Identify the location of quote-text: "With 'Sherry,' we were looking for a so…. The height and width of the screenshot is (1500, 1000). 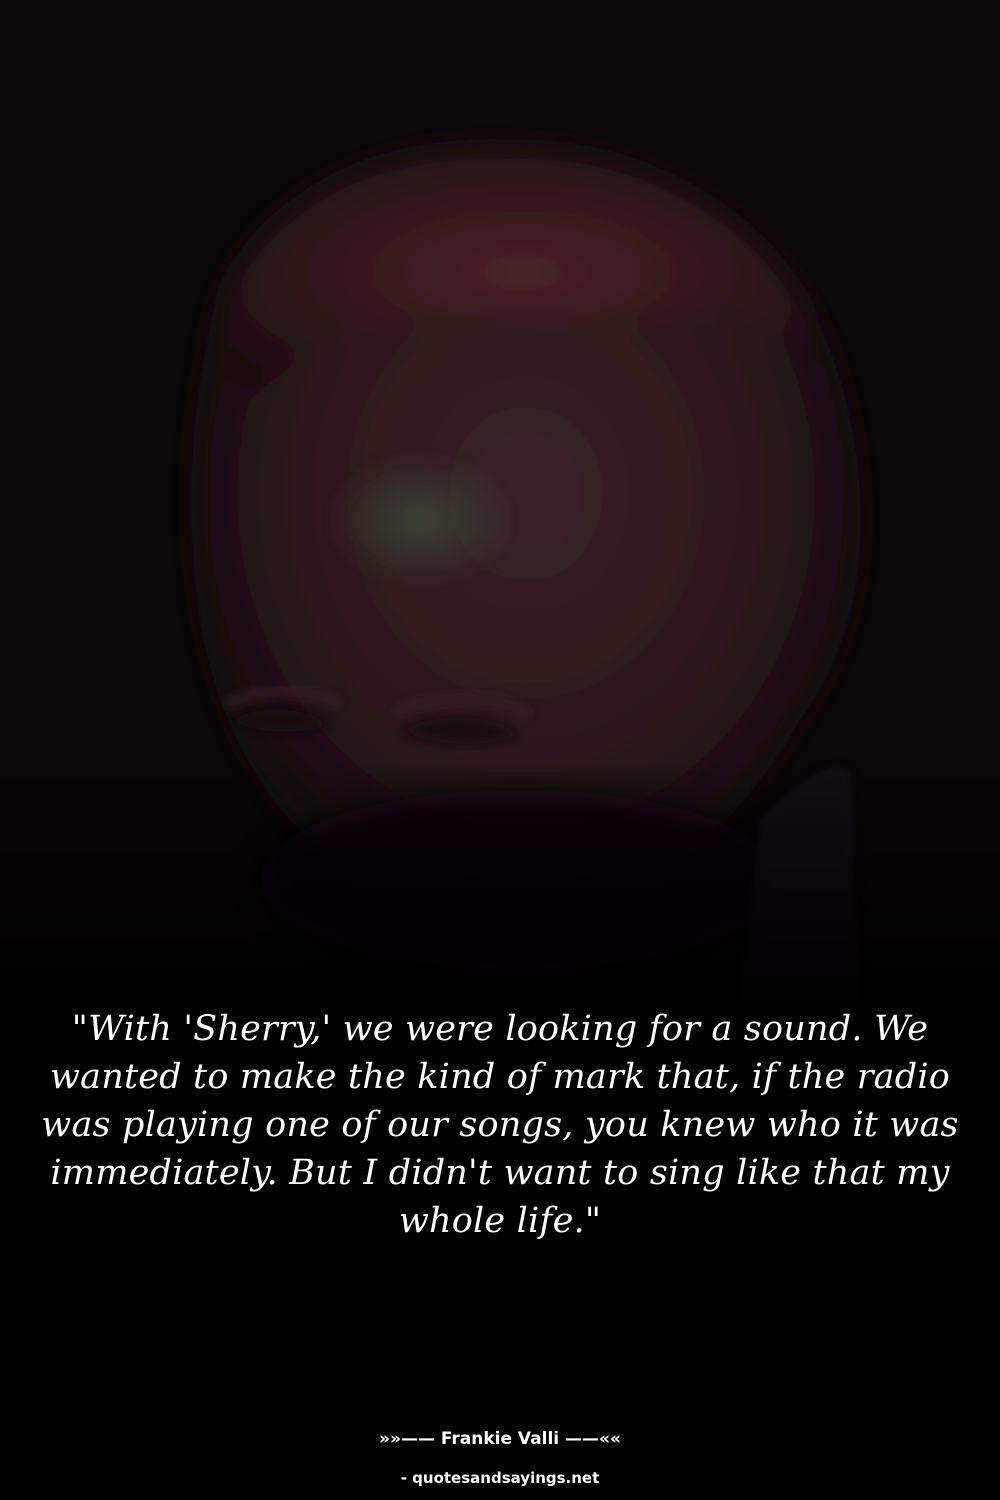
(500, 1125).